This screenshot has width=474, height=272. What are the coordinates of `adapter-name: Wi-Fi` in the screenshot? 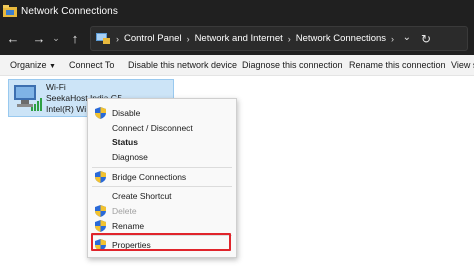 It's located at (56, 87).